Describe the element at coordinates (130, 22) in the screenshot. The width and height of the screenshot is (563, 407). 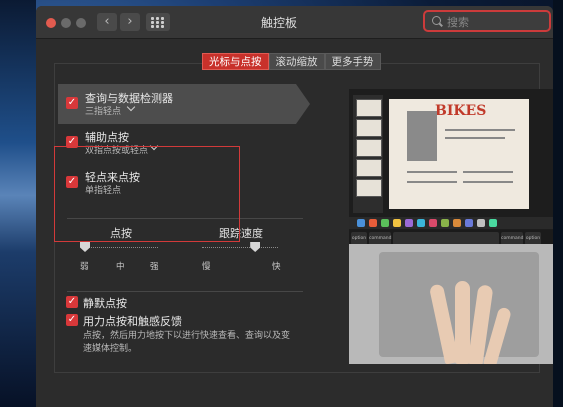
I see `forward-button: ›` at that location.